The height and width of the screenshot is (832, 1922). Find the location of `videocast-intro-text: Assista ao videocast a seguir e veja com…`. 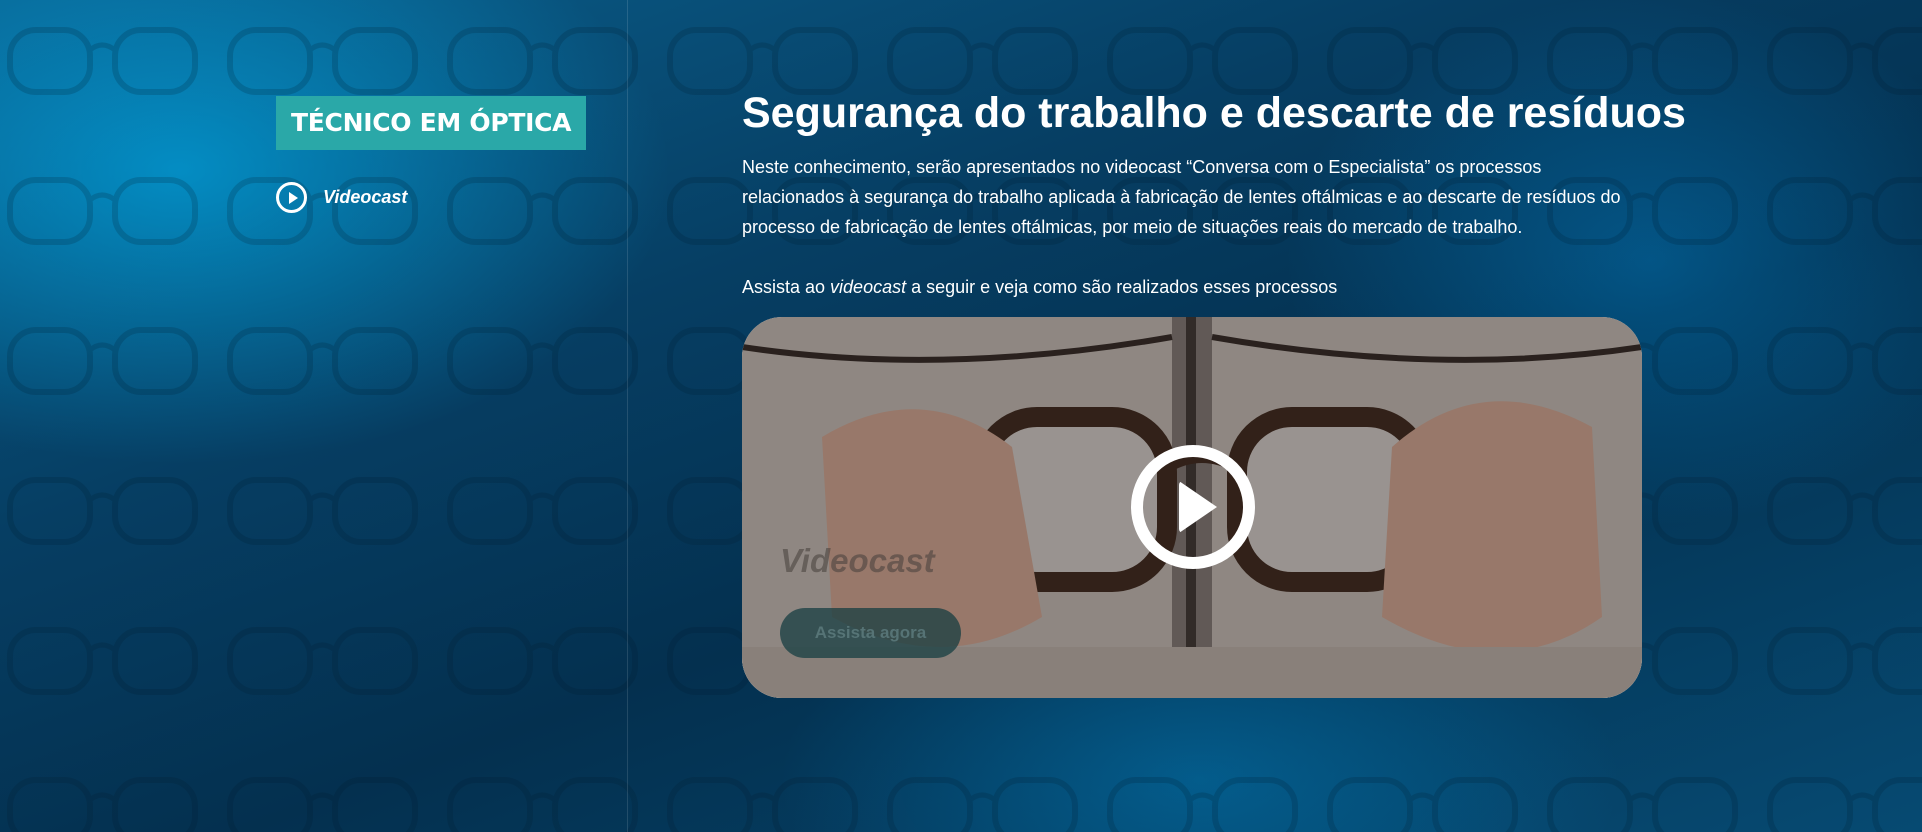

videocast-intro-text: Assista ao videocast a seguir e veja com… is located at coordinates (1192, 287).